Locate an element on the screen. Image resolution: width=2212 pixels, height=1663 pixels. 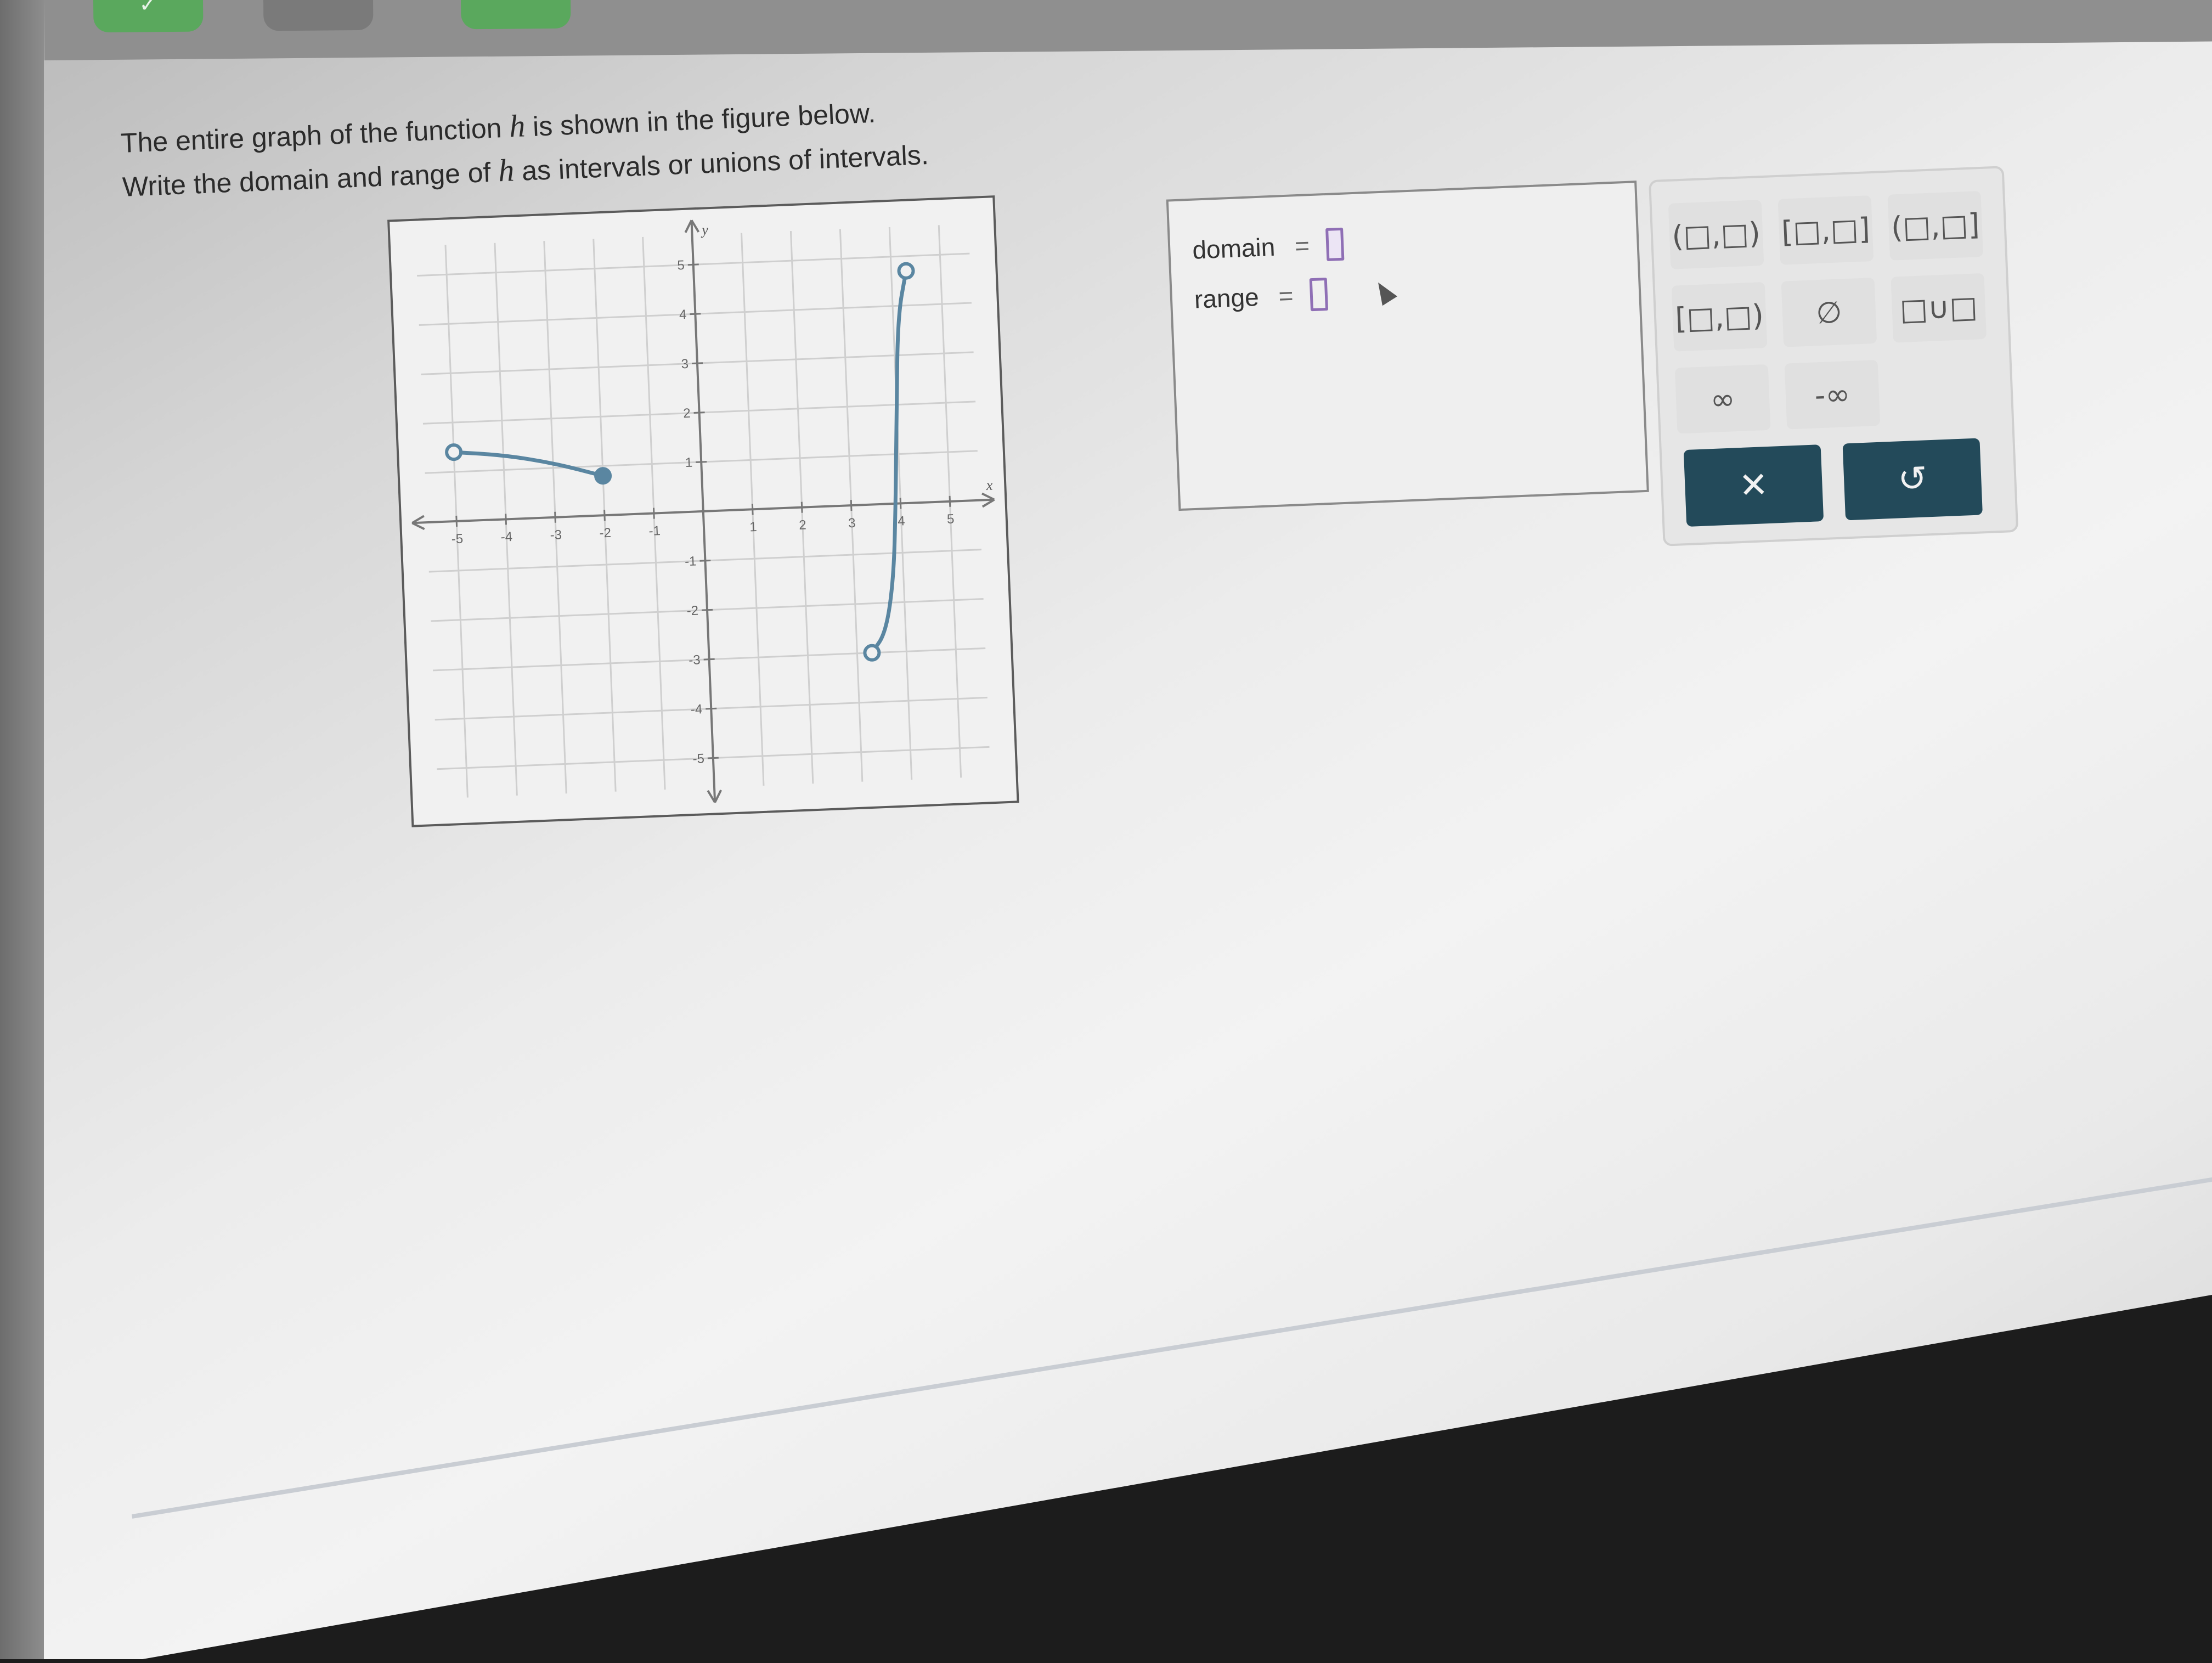
answer-box: domain = range = is located at coordinates (1407, 346).